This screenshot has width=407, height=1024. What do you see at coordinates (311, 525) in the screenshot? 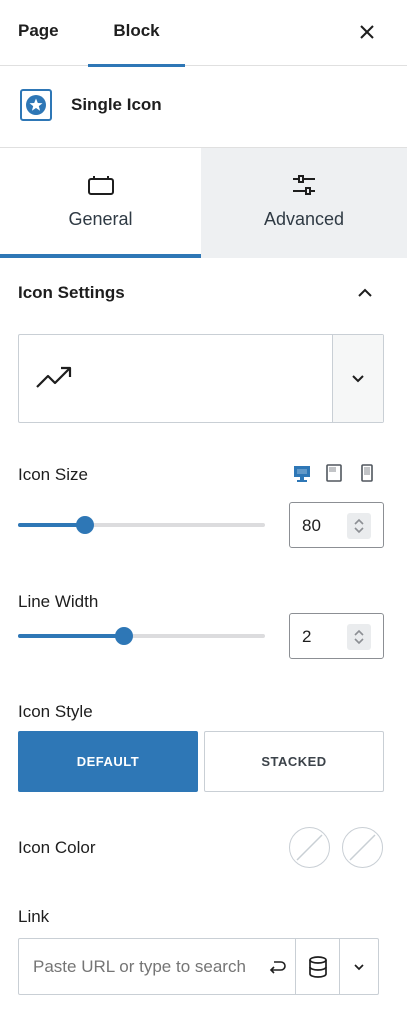
I see `icon-size-value: 80` at bounding box center [311, 525].